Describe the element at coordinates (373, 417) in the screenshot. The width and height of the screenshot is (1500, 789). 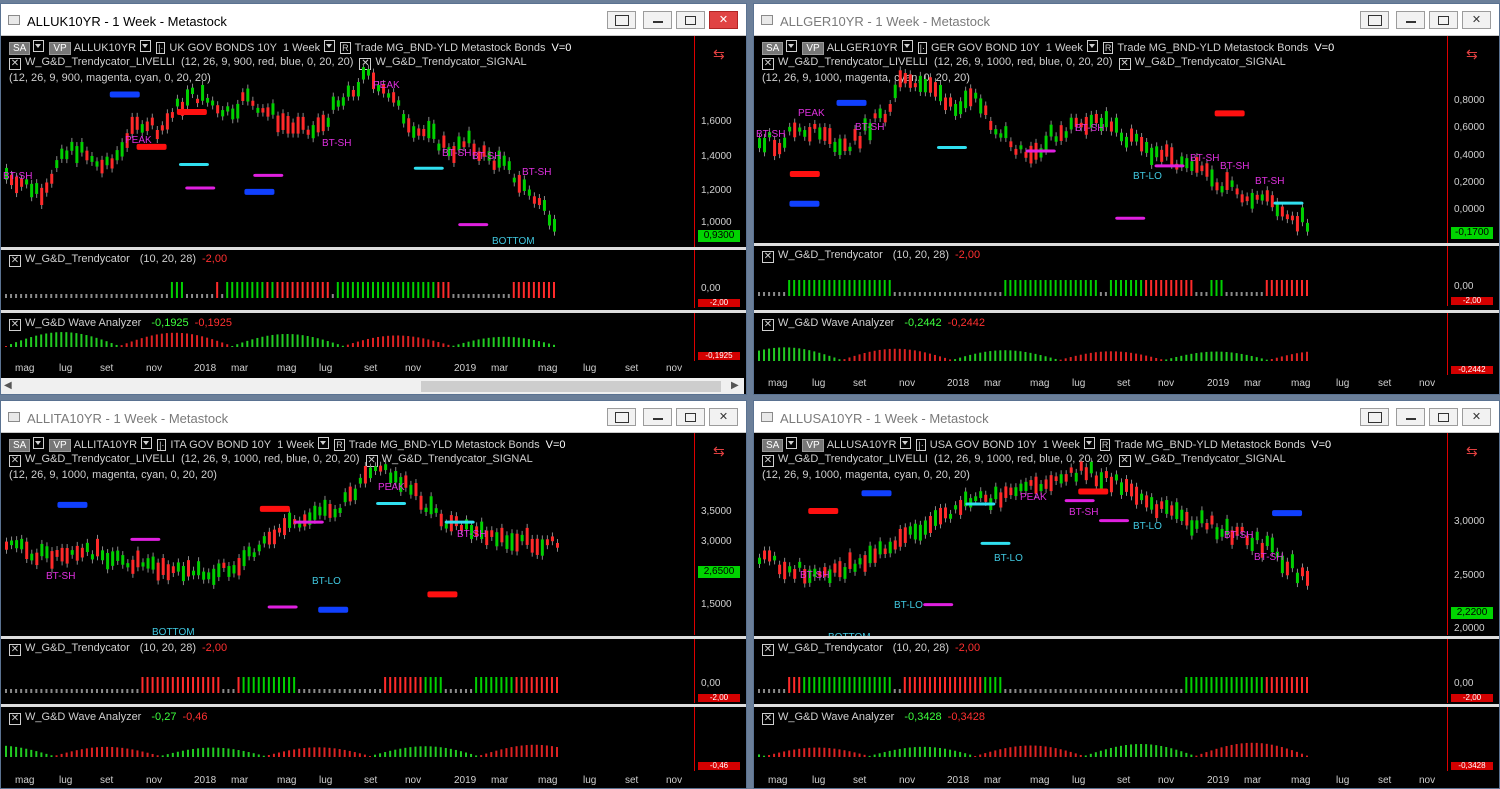
I see `window-titlebar: ALLITA10YR - 1 Week - Metastock ✕` at that location.